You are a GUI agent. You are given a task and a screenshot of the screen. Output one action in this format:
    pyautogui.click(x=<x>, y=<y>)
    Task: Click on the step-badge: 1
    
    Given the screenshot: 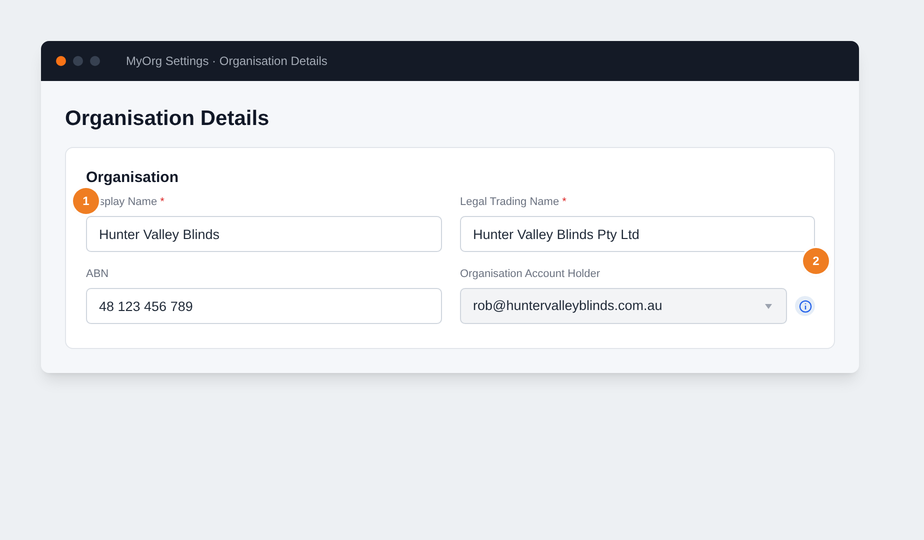 What is the action you would take?
    pyautogui.click(x=86, y=201)
    